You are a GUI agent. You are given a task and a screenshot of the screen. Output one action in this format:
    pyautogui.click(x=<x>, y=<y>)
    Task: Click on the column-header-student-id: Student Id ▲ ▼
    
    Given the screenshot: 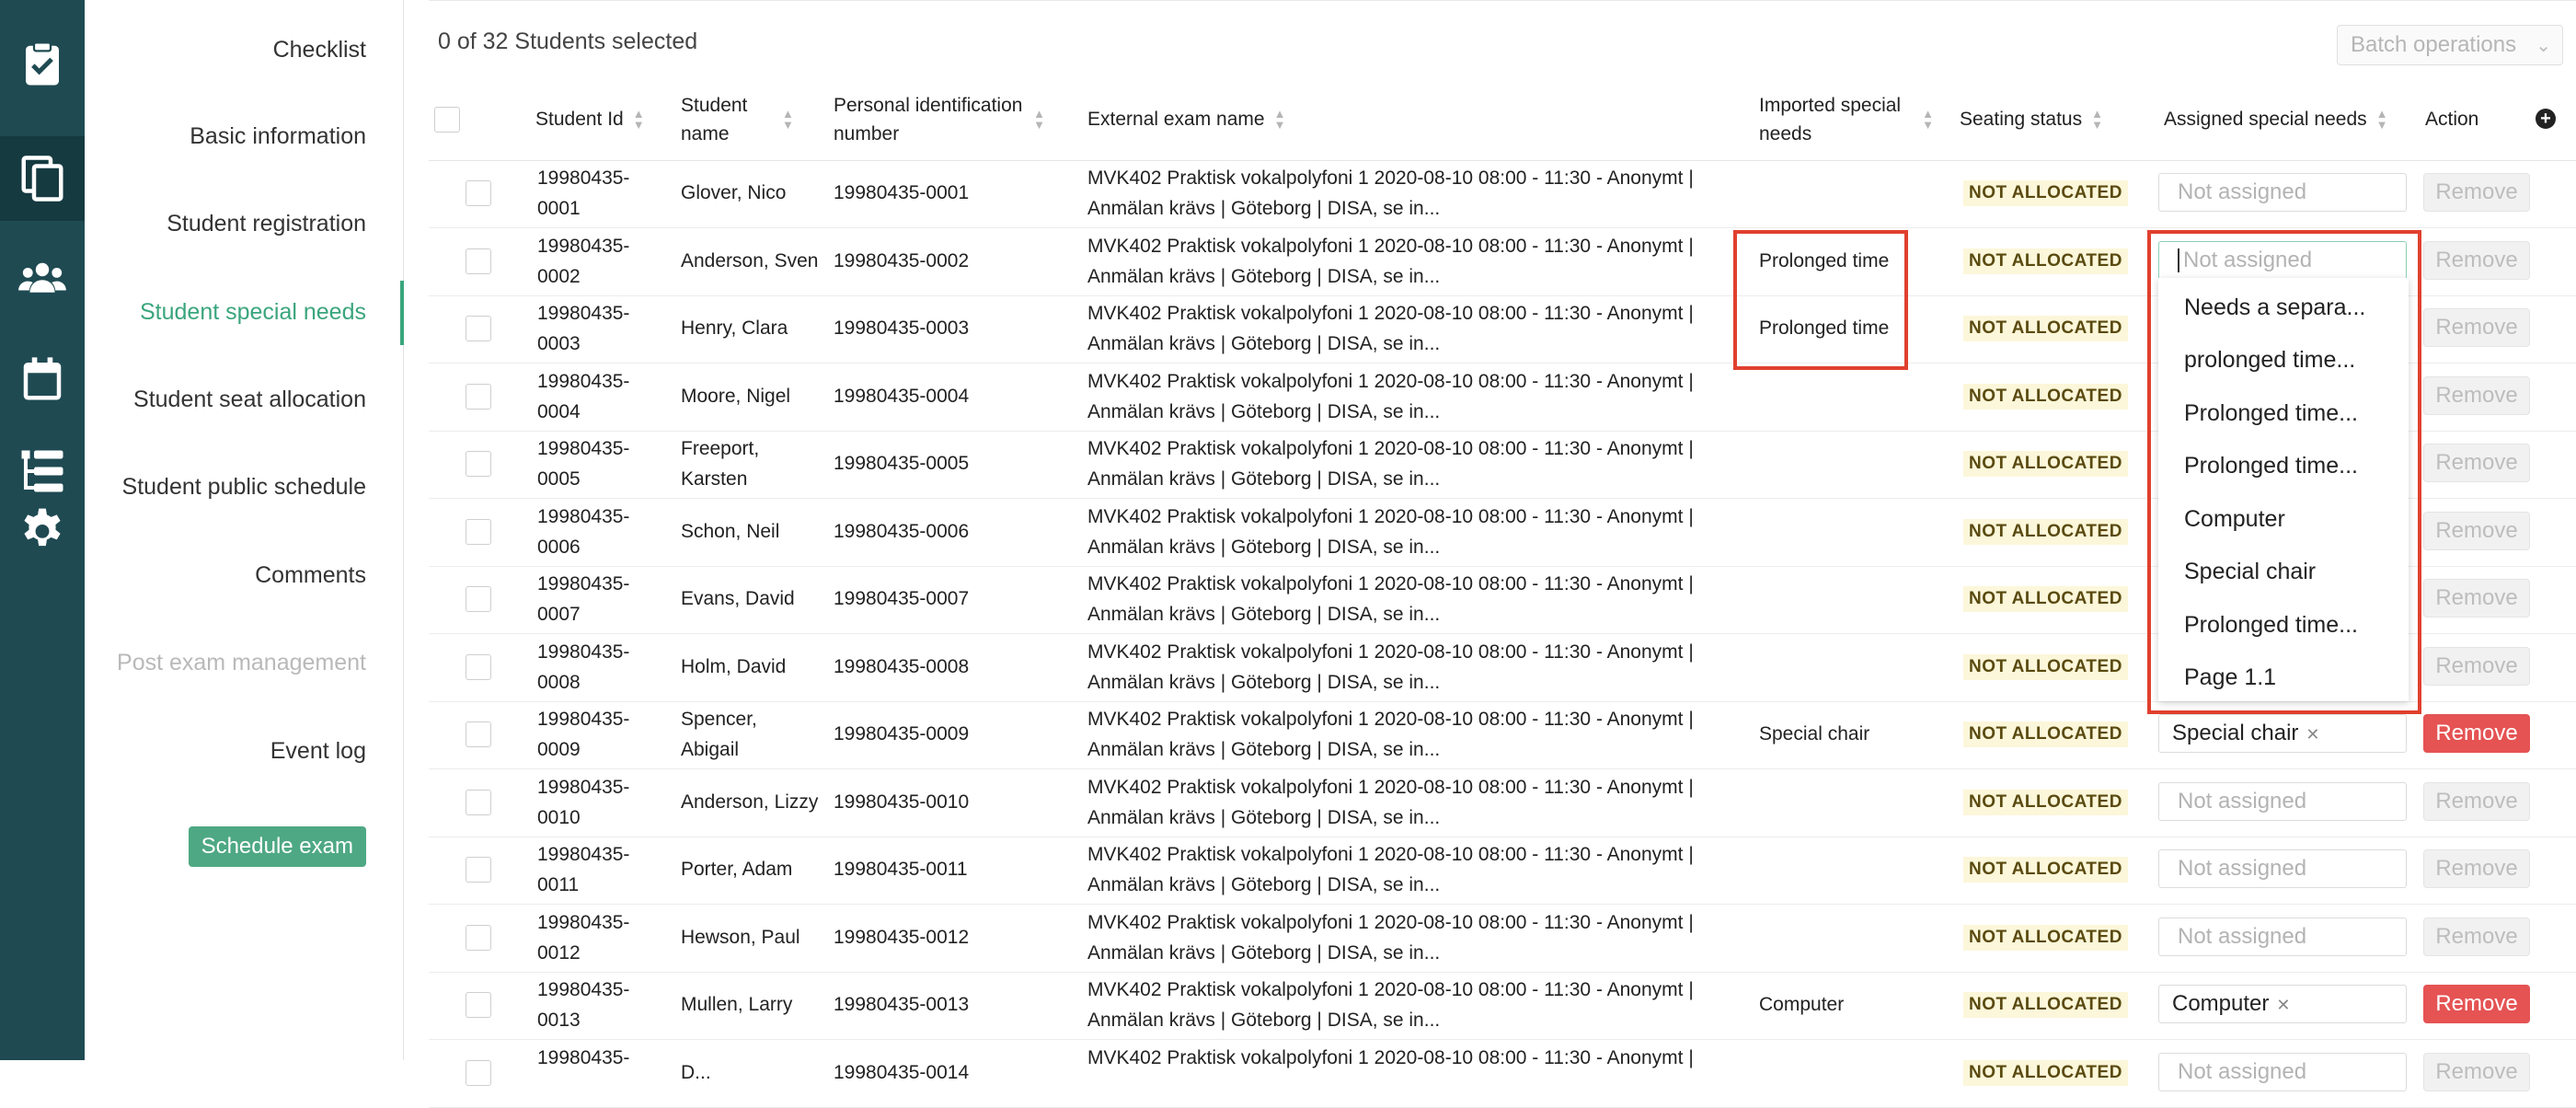 What is the action you would take?
    pyautogui.click(x=590, y=119)
    